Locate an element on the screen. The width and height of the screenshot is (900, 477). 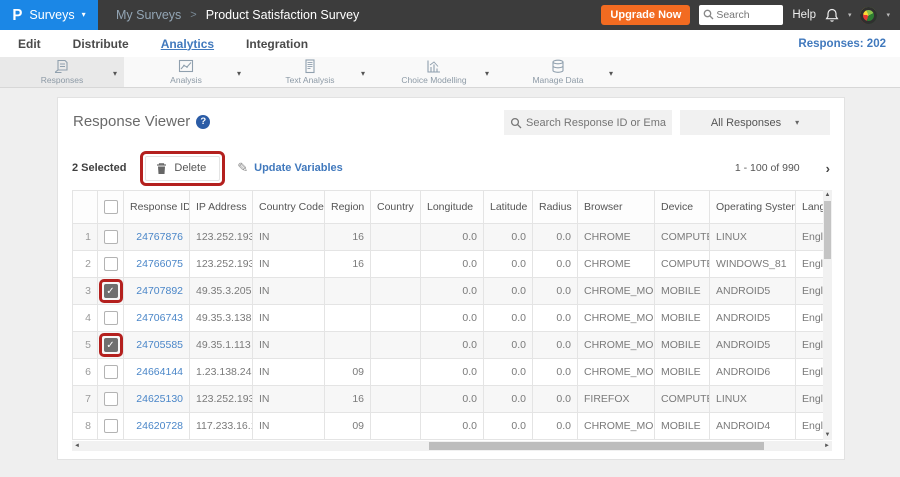
next-page-chevron-icon: › is located at coordinates (828, 168).